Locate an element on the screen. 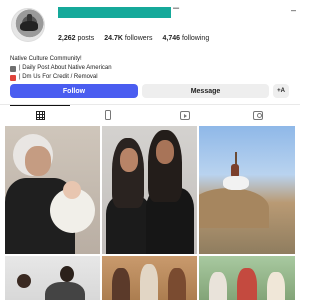 The height and width of the screenshot is (300, 320). avatar-horse is located at coordinates (29, 26).